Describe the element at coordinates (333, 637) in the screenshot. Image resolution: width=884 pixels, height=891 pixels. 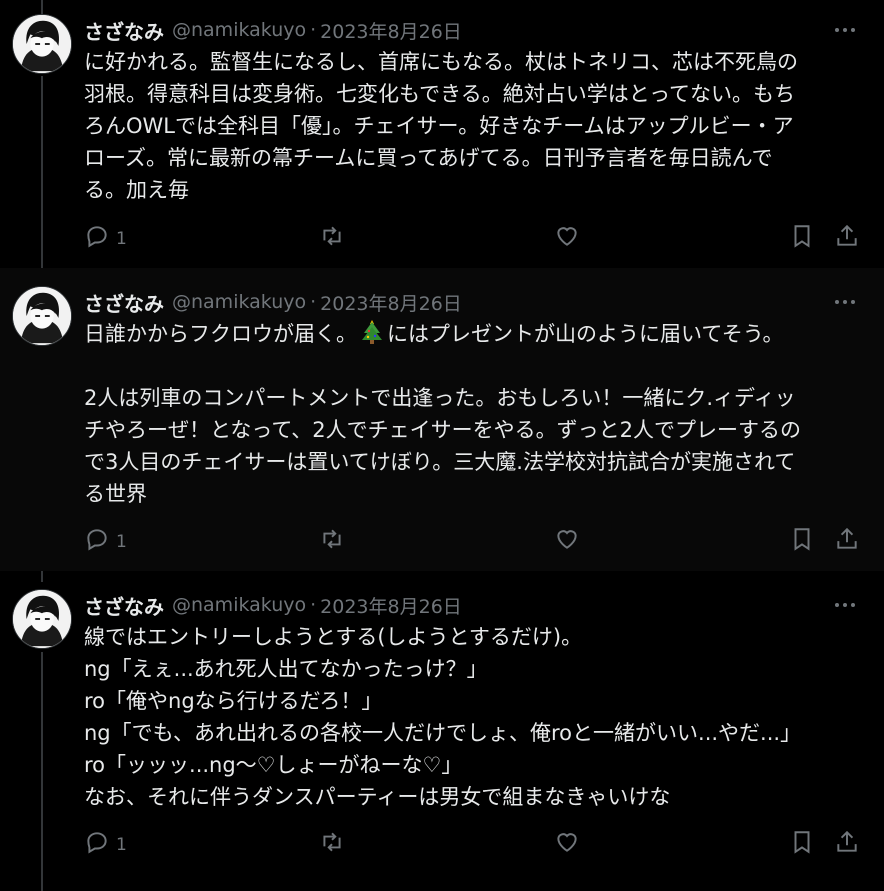
I see `text-line: 線ではエントリーしようとする(しようとするだけ)。` at that location.